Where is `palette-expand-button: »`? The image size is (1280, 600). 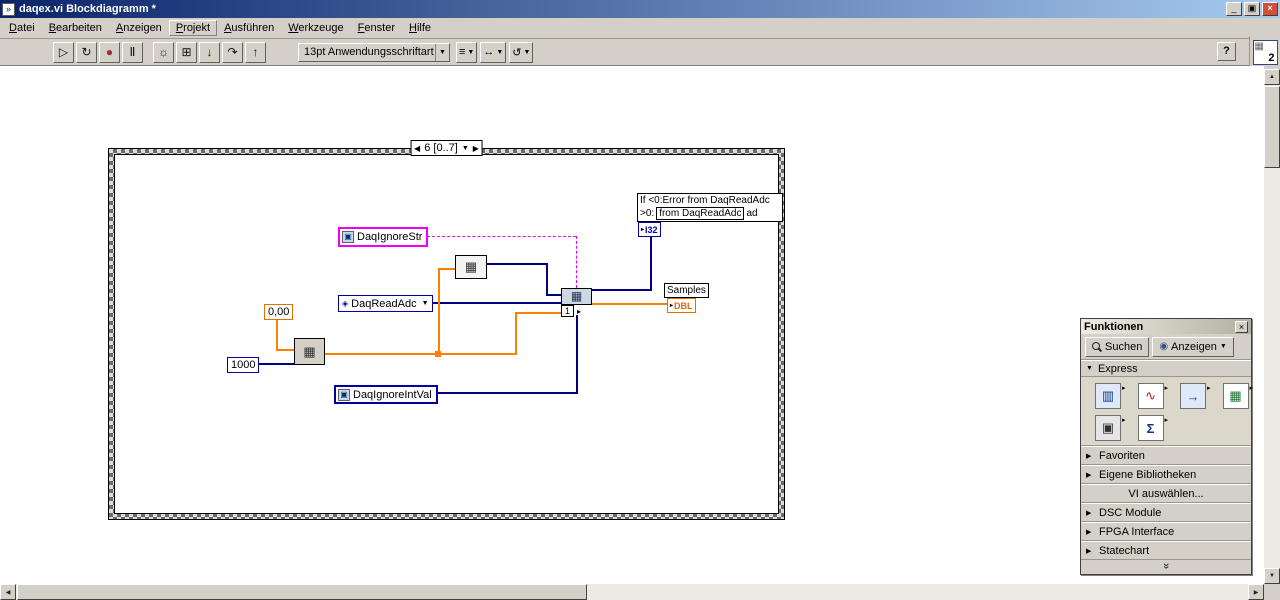 palette-expand-button: » is located at coordinates (1166, 567).